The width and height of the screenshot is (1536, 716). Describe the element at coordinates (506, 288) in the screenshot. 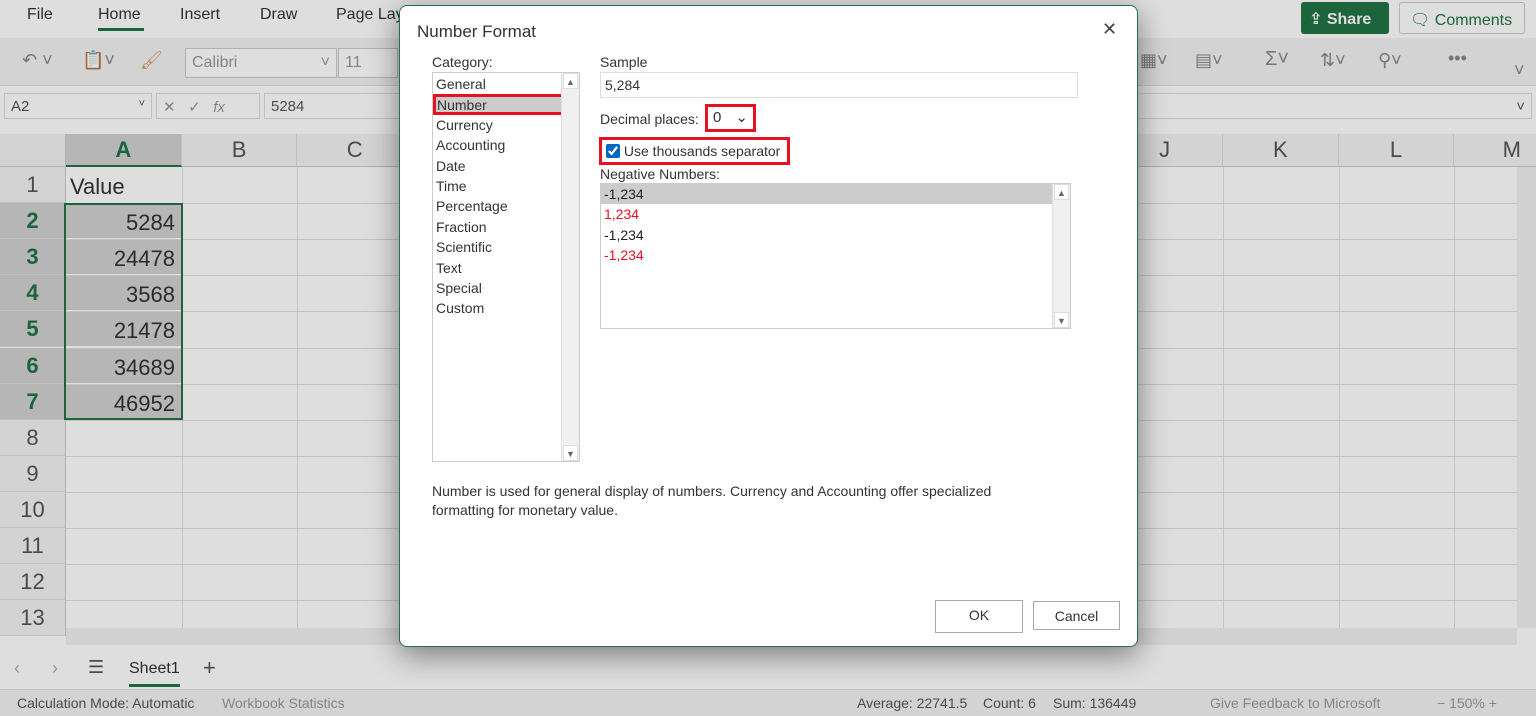

I see `category-item-special: Special` at that location.